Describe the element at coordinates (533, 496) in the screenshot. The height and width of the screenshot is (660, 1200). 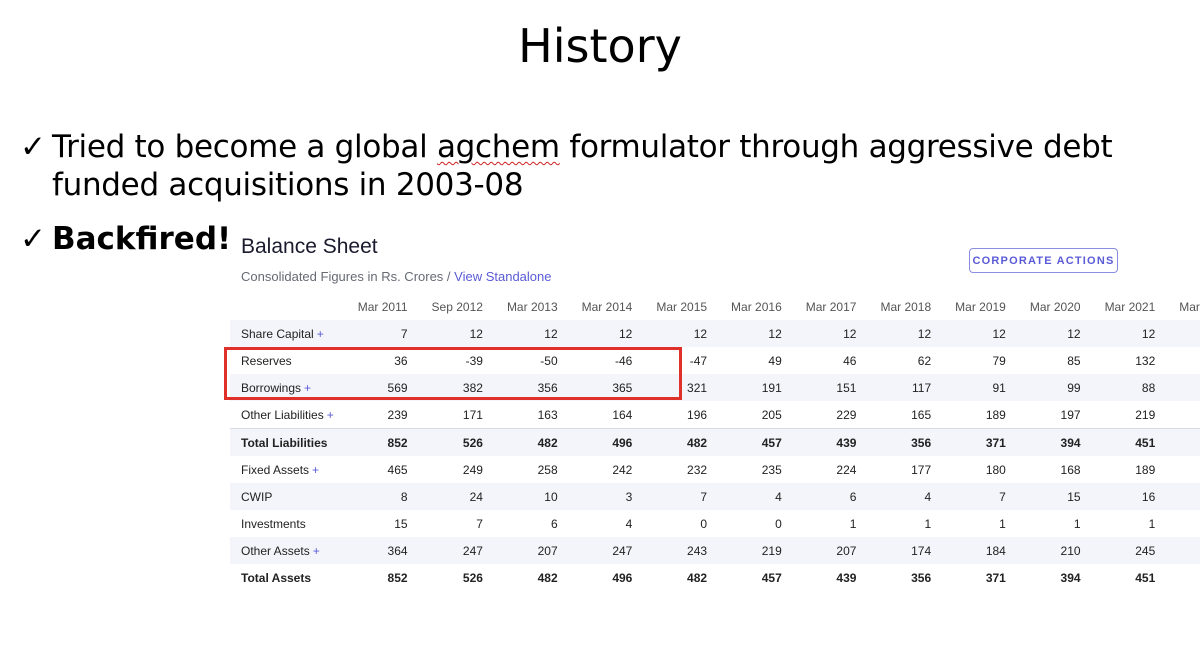
I see `table-cell: 10` at that location.